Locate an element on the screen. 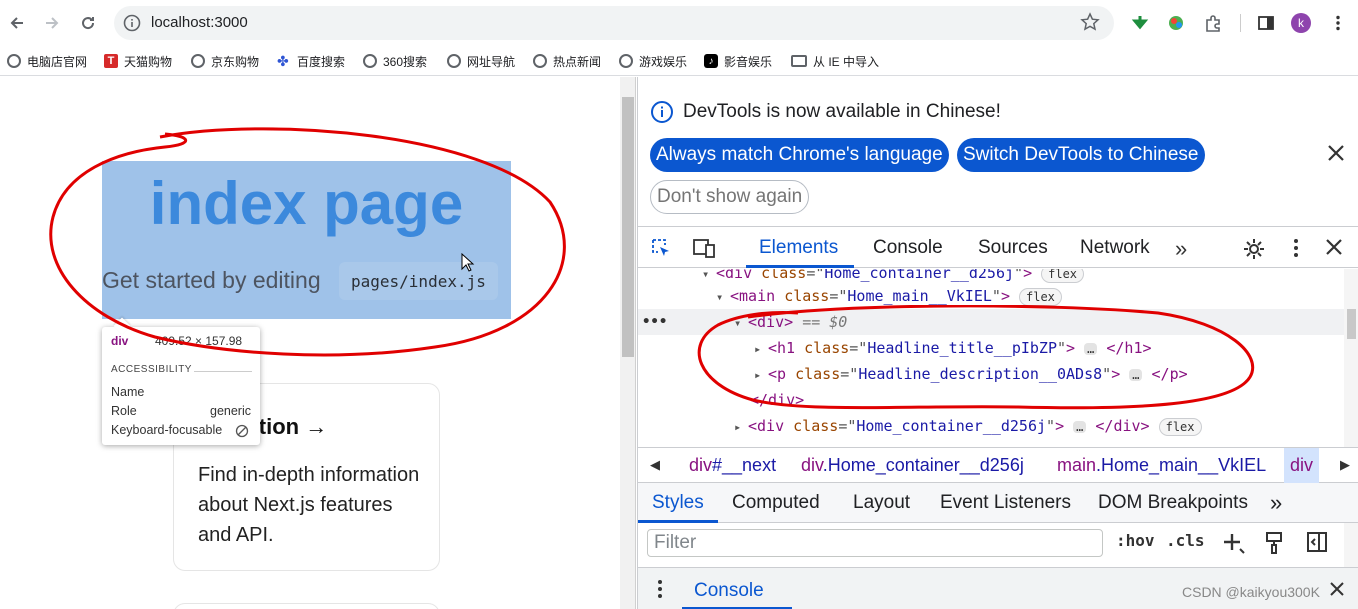 The width and height of the screenshot is (1358, 609). class-toggle: .cls is located at coordinates (1185, 540).